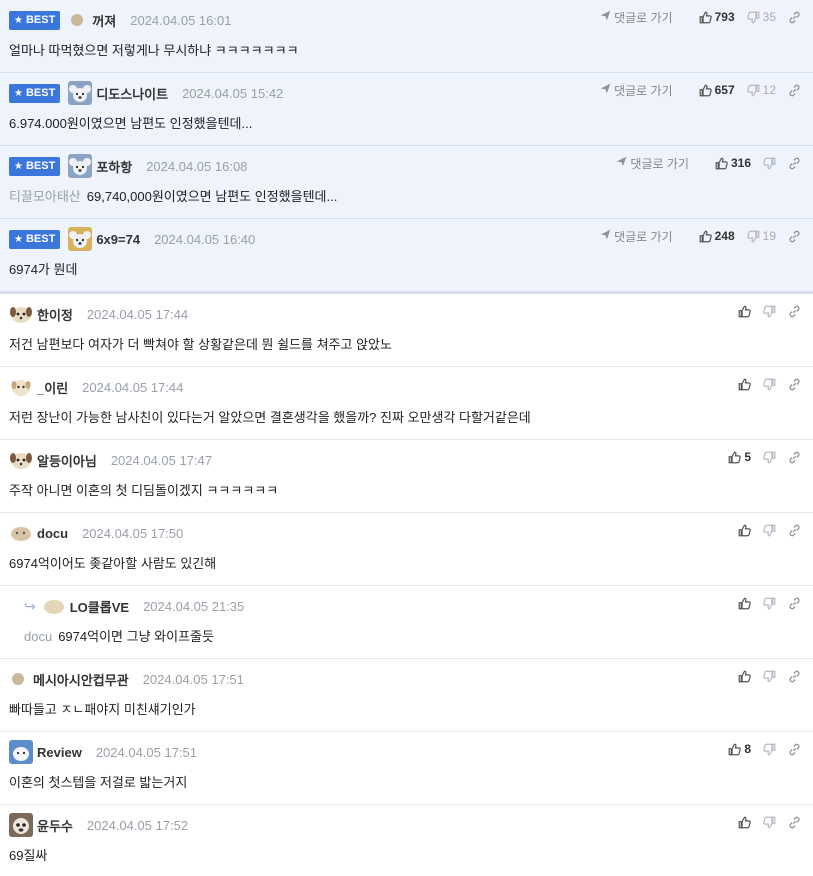 The width and height of the screenshot is (813, 876). I want to click on comment-text: 주작 아니면 이혼의 첫 디딤돌이겠지 ㅋㅋㅋㅋㅋㅋ, so click(144, 490).